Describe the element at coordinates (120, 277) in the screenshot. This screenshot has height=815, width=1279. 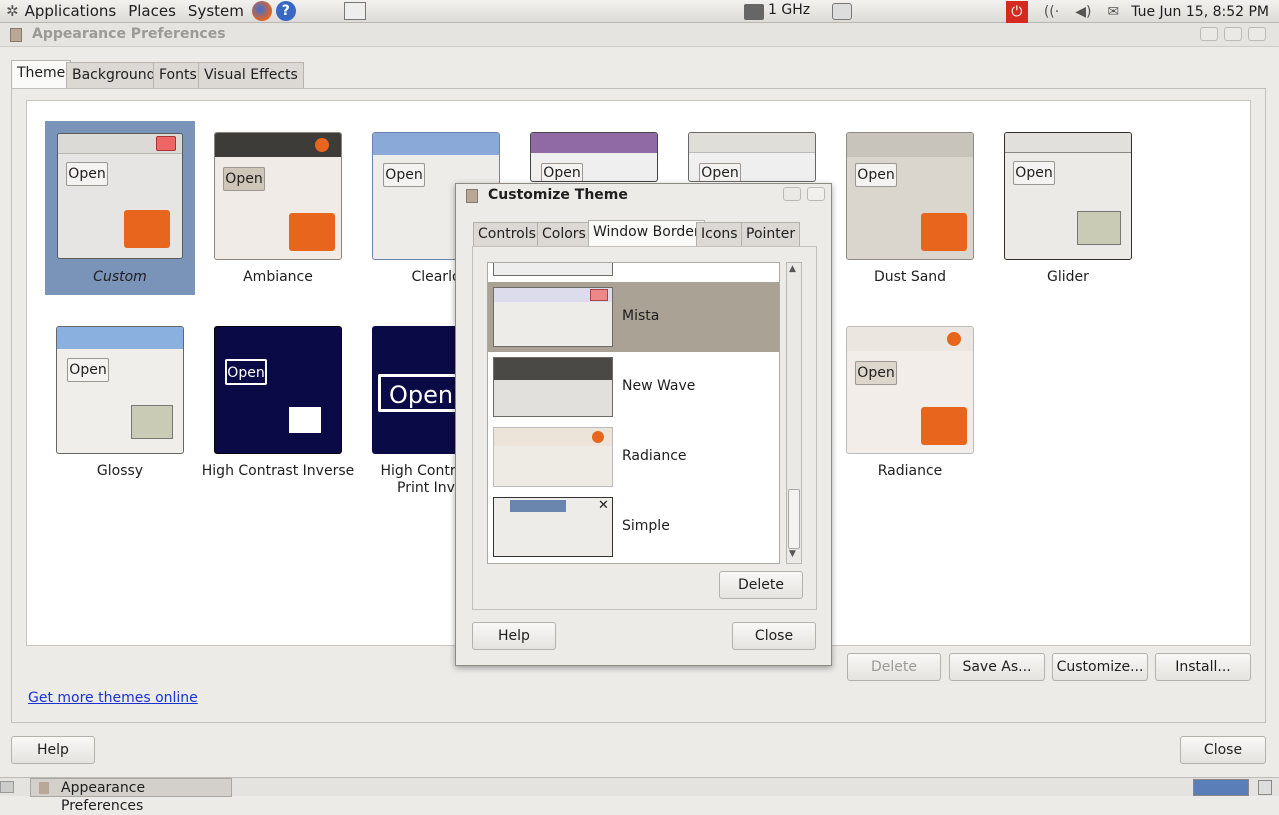
I see `theme-name: Custom` at that location.